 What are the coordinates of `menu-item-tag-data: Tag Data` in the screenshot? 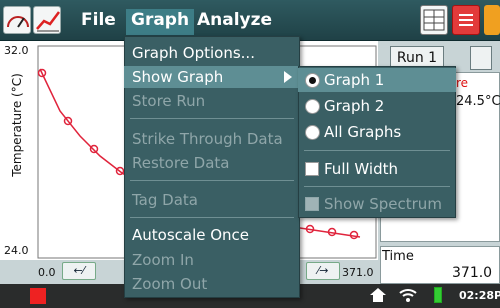 It's located at (212, 200).